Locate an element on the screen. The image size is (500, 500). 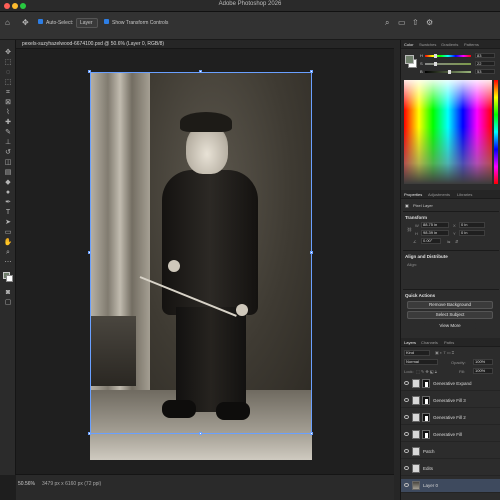
width-field: 88.75 in is located at coordinates (435, 225).